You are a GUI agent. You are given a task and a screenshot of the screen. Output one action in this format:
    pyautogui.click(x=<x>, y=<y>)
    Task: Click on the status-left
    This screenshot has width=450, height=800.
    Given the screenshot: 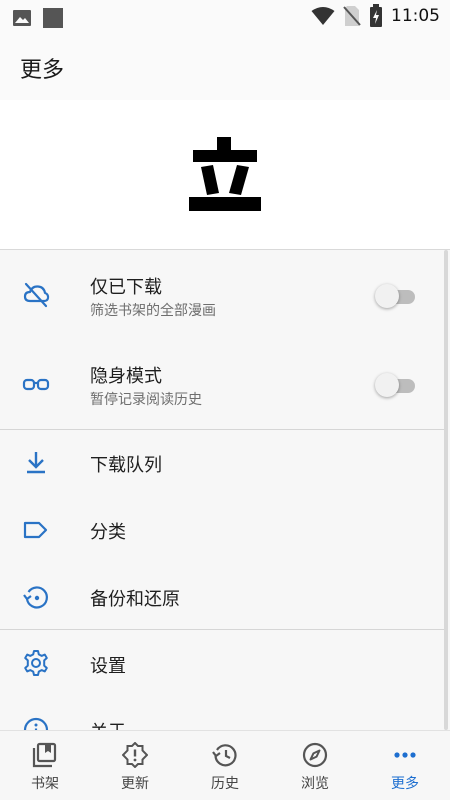 What is the action you would take?
    pyautogui.click(x=38, y=18)
    